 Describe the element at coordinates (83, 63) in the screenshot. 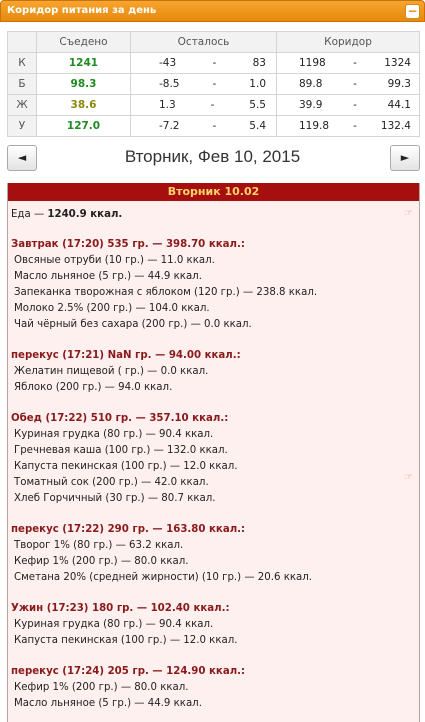

I see `eaten-value: 1241` at that location.